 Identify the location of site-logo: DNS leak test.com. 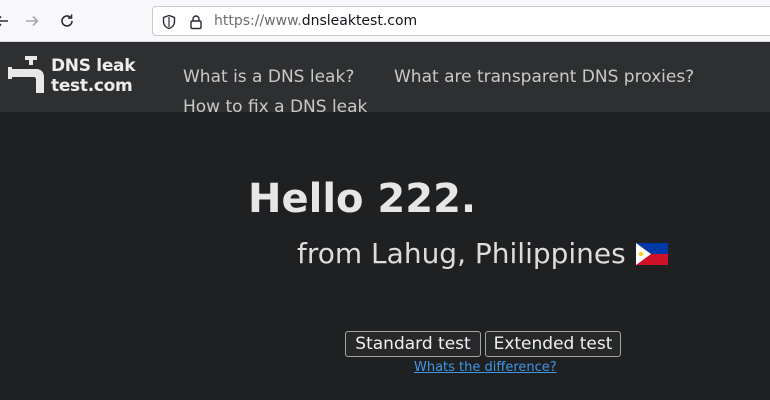
(78, 77).